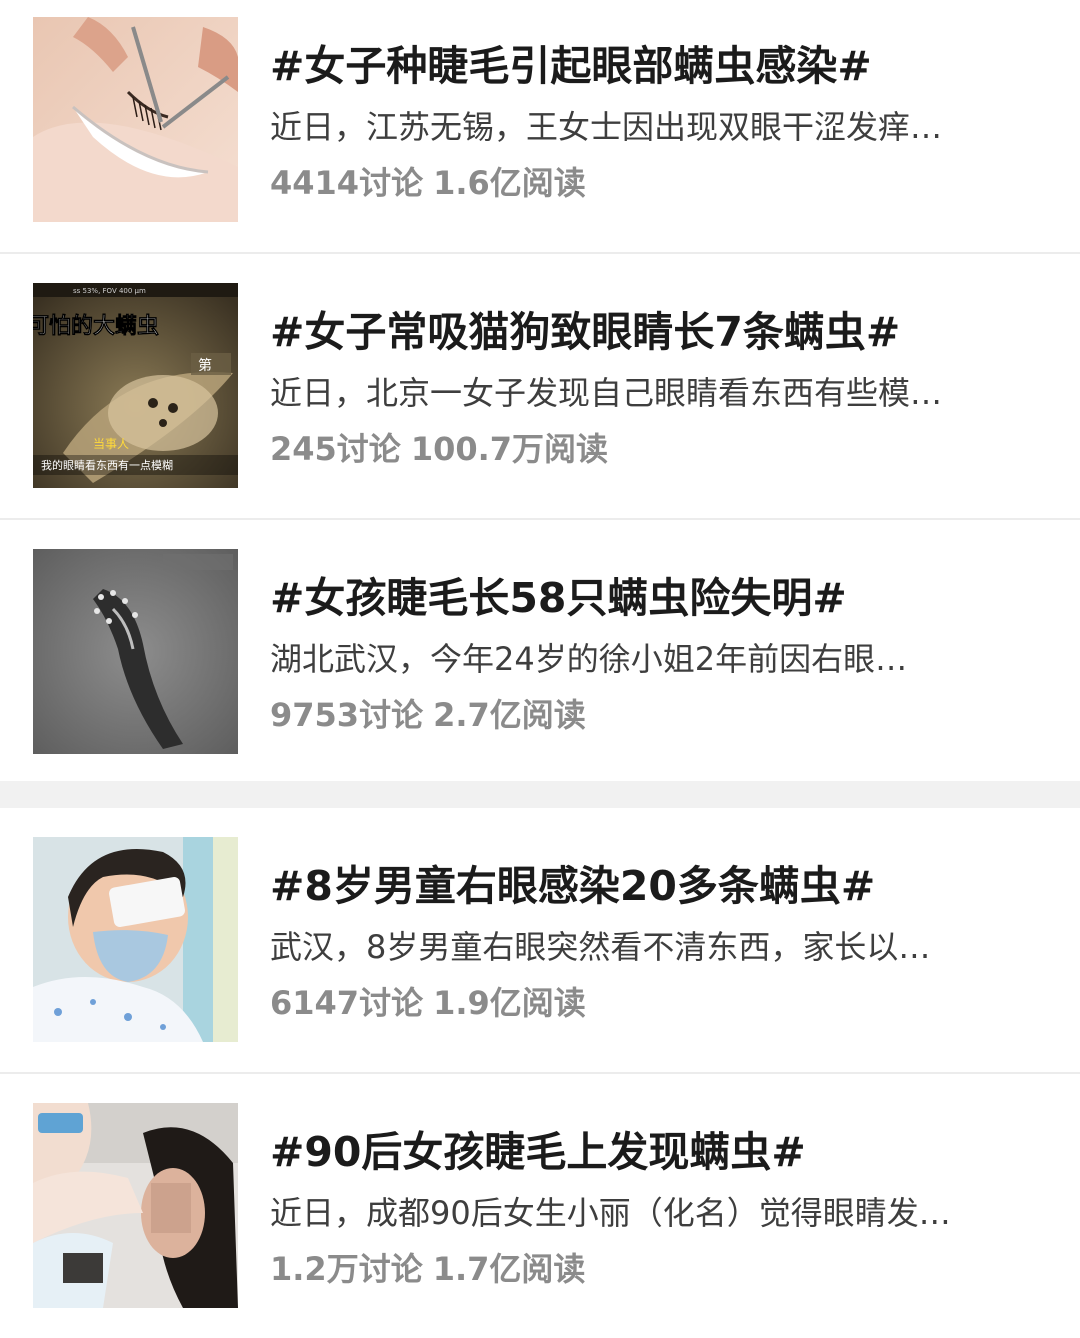  I want to click on thumb-subtitle-text: 我的眼睛看东西有一点模糊, so click(107, 465).